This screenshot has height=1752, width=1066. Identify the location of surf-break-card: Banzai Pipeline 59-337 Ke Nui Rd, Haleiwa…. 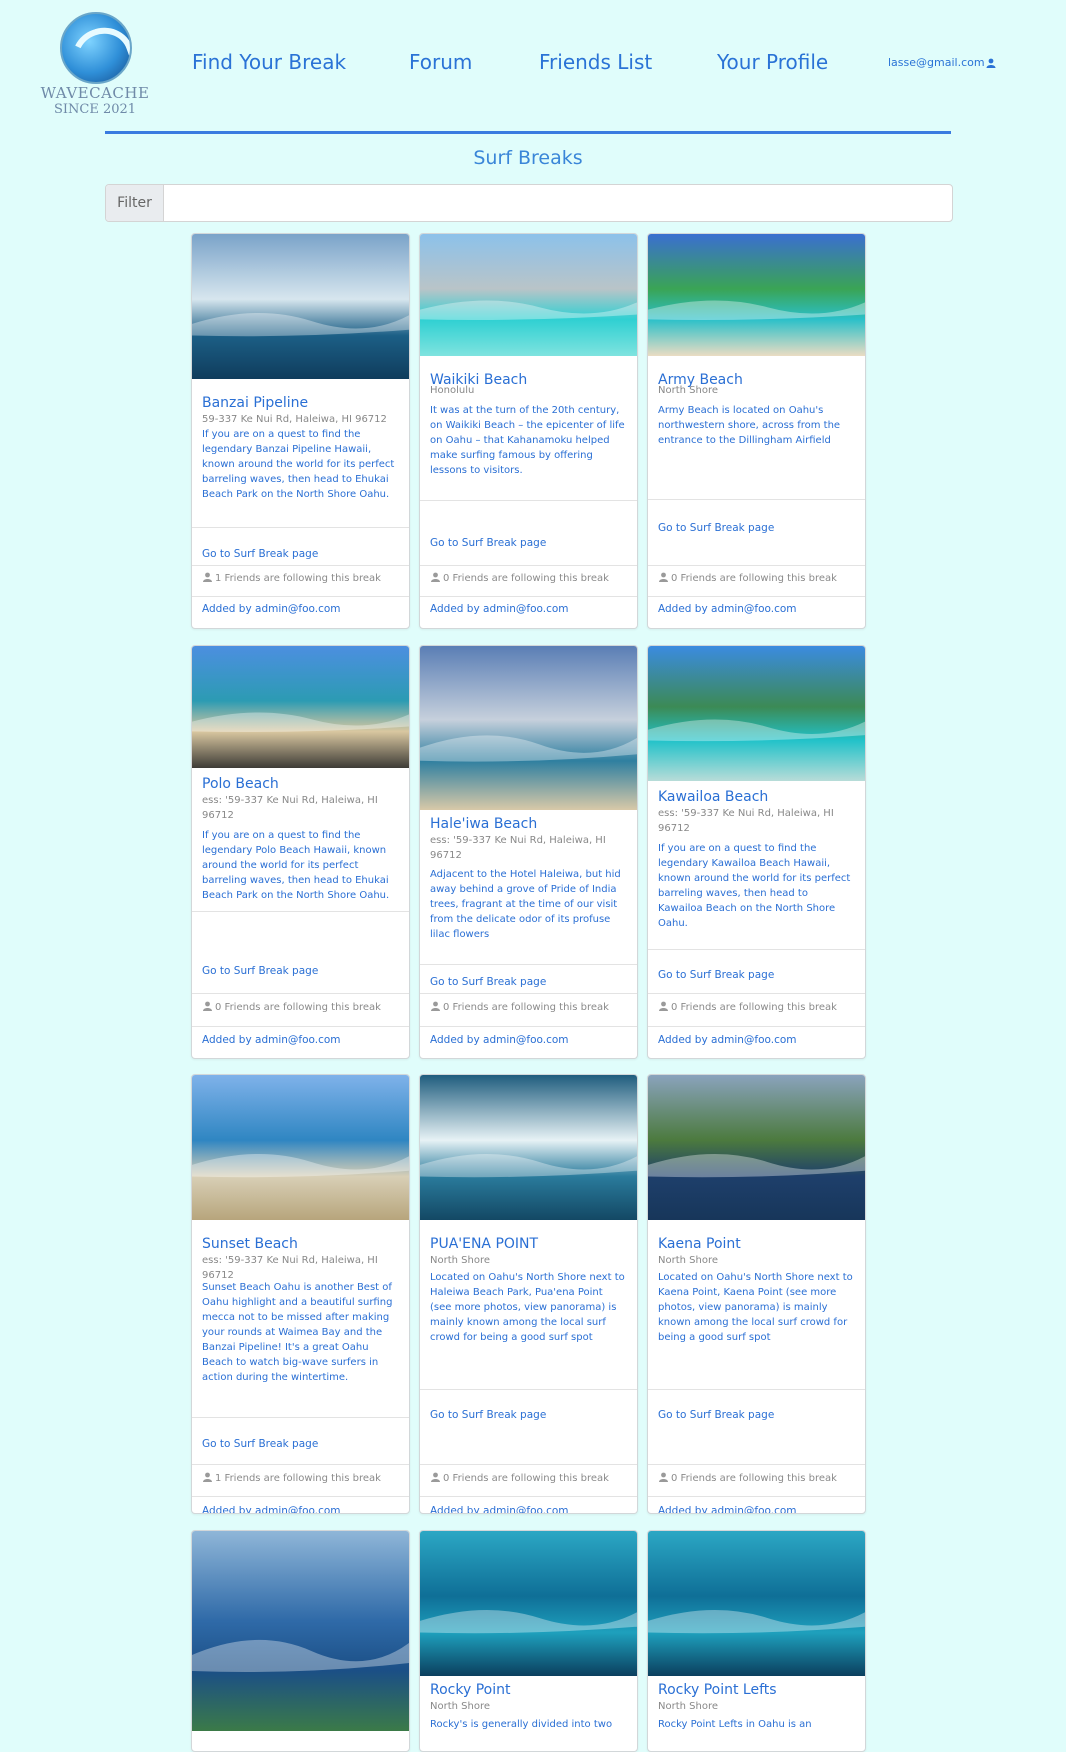
(300, 431).